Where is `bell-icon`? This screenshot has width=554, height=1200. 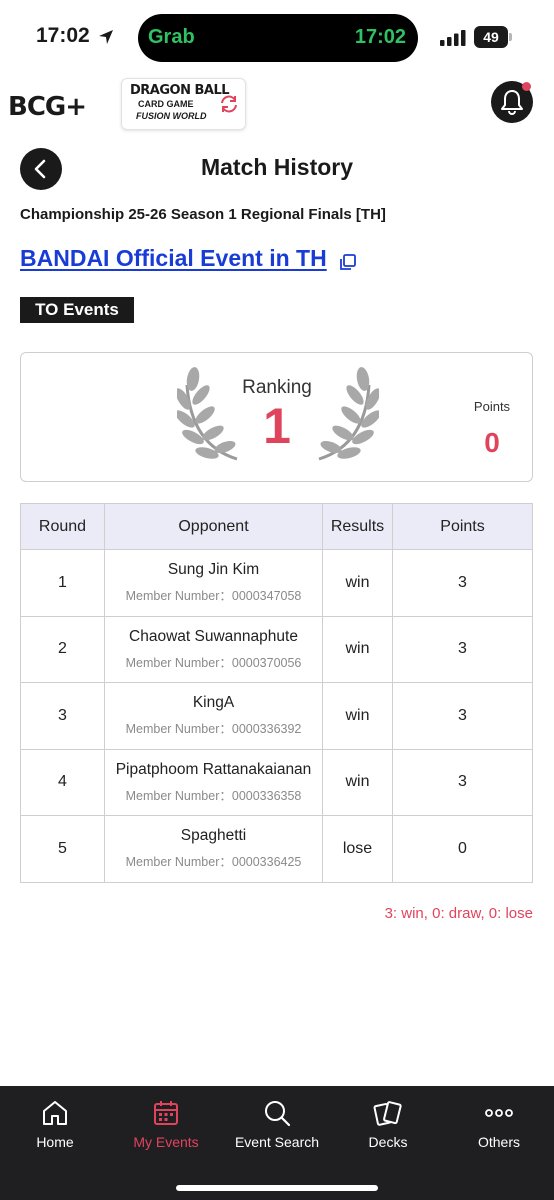 bell-icon is located at coordinates (512, 102).